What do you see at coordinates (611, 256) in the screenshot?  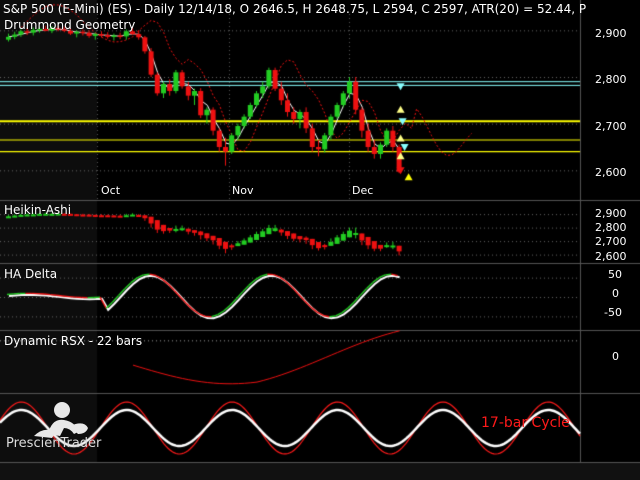 I see `ha-ytick-2600: 2,600` at bounding box center [611, 256].